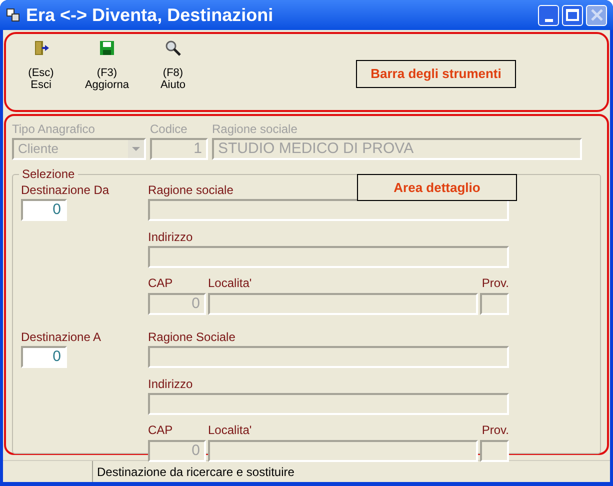 This screenshot has width=613, height=486. I want to click on door-exit-icon, so click(41, 48).